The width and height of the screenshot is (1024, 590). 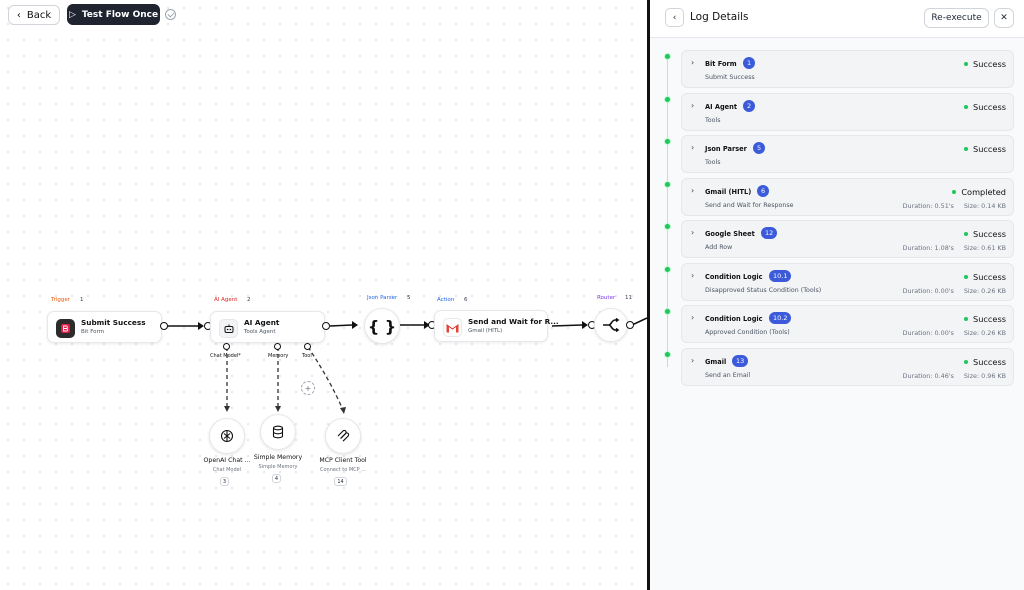 What do you see at coordinates (606, 298) in the screenshot?
I see `router-category-label: Router` at bounding box center [606, 298].